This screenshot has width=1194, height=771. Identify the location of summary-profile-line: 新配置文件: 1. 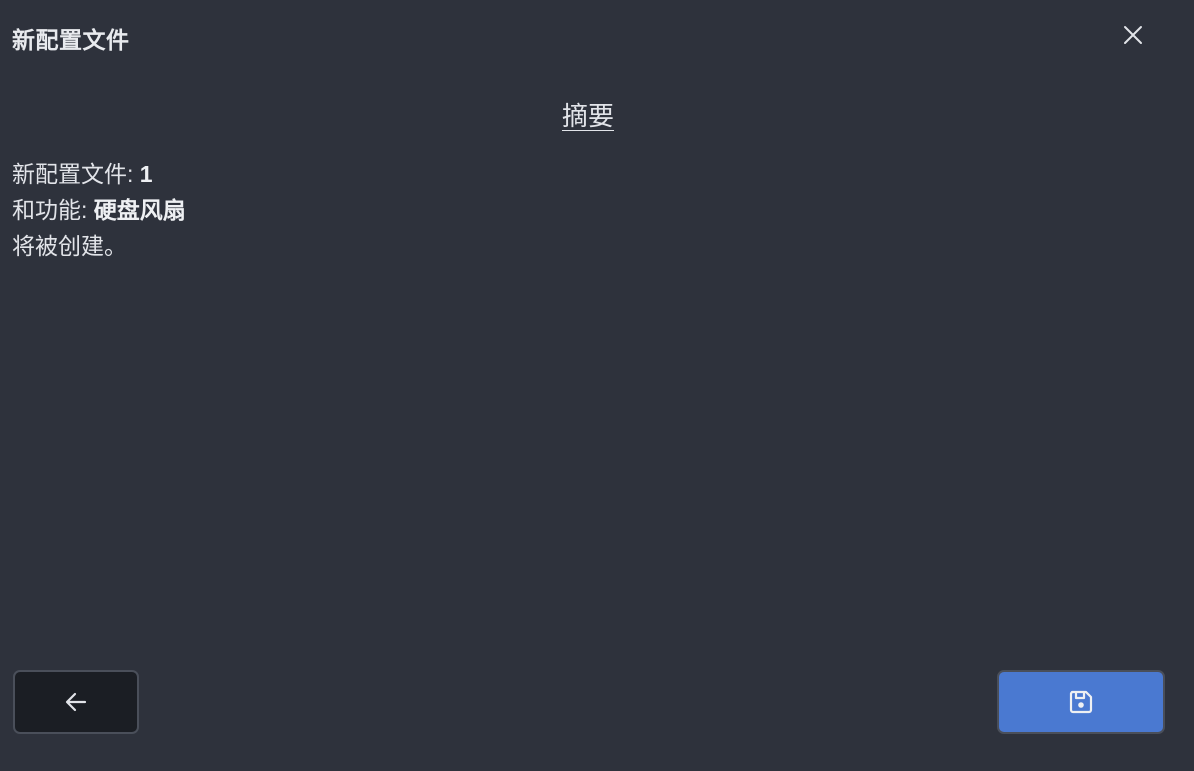
(99, 174).